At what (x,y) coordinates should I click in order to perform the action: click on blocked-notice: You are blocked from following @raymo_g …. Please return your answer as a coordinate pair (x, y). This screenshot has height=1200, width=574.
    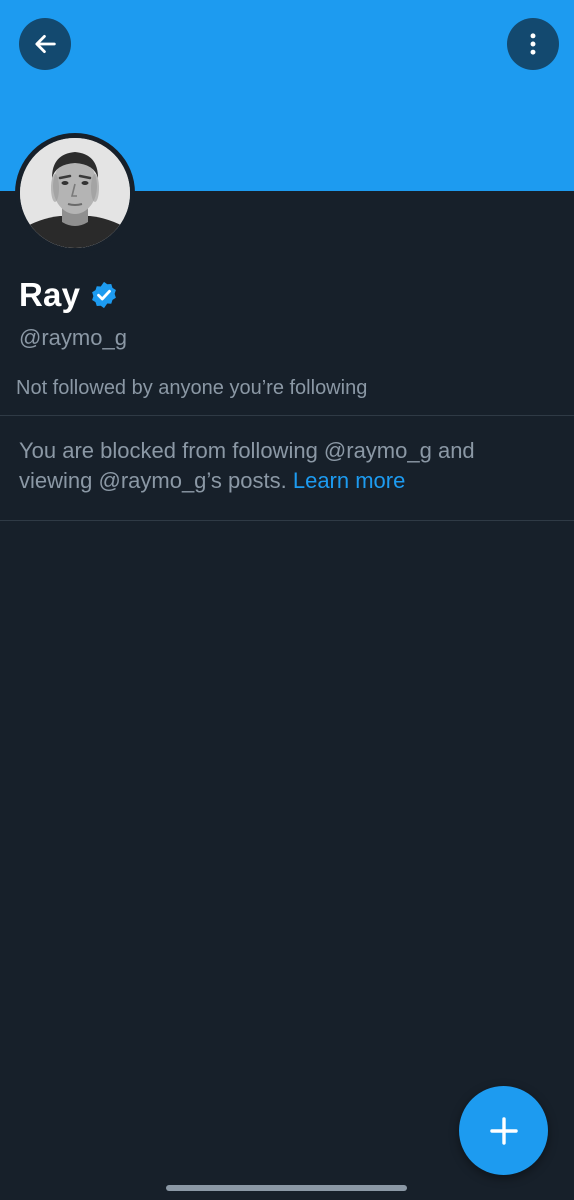
    Looking at the image, I should click on (284, 466).